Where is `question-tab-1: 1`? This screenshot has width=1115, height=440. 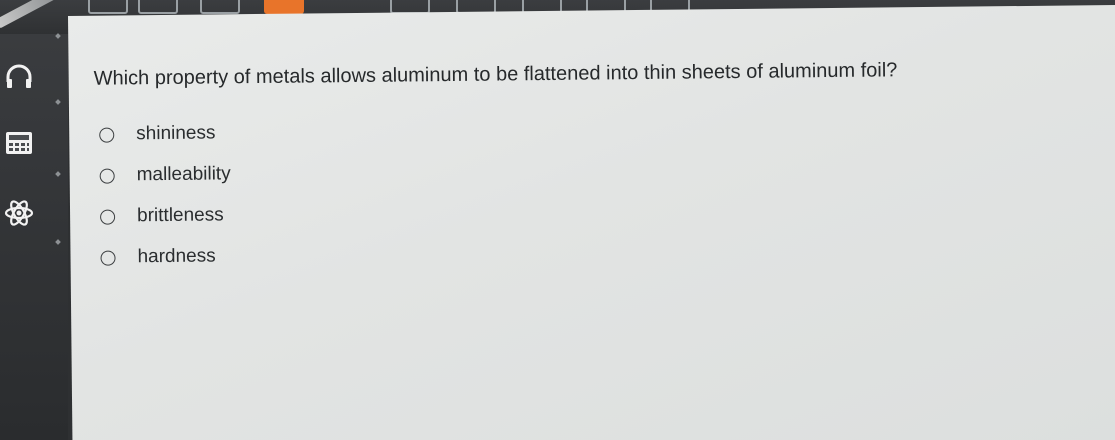 question-tab-1: 1 is located at coordinates (108, 7).